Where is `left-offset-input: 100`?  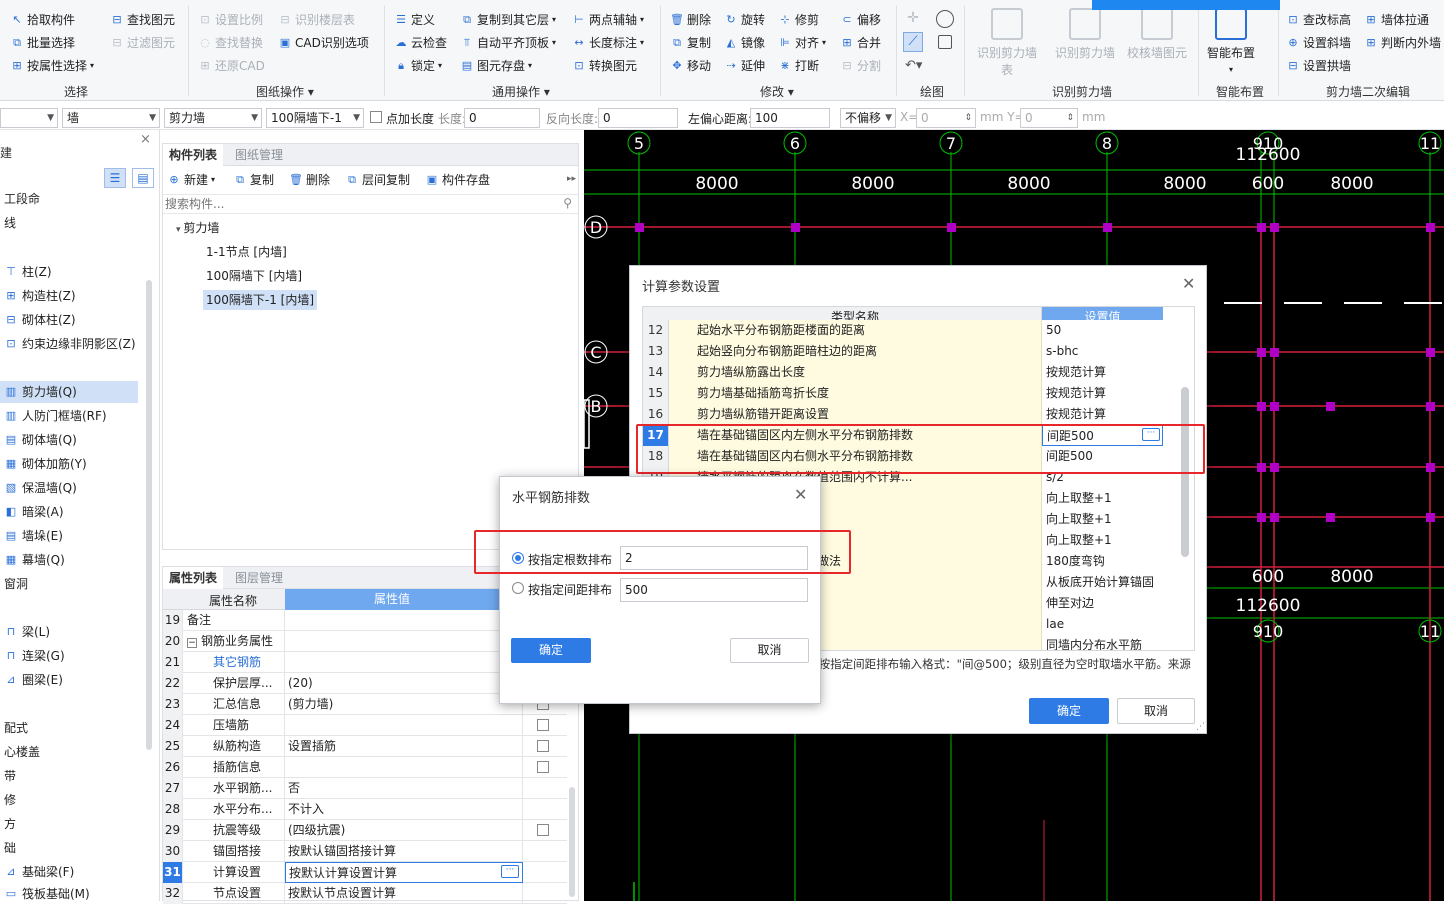
left-offset-input: 100 is located at coordinates (790, 118).